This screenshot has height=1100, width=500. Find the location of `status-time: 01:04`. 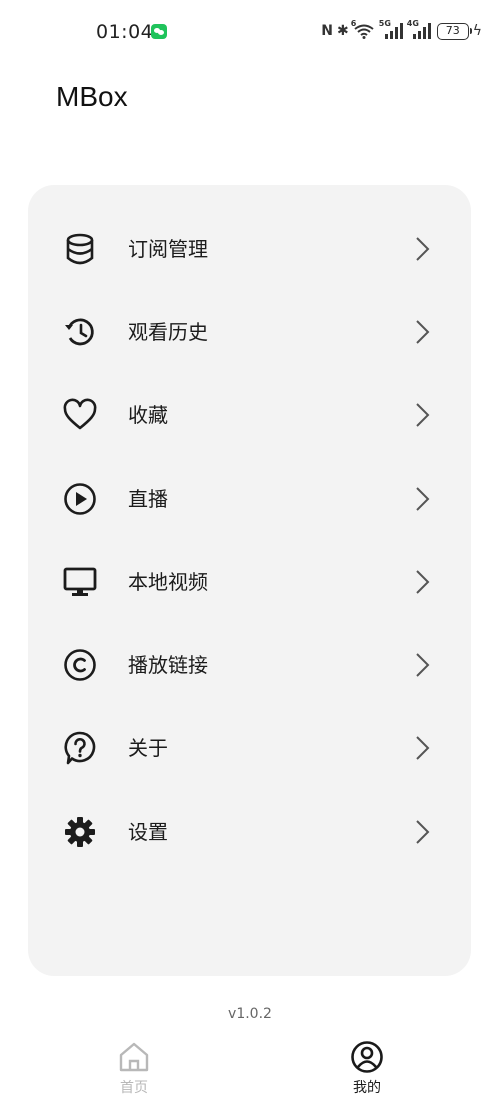

status-time: 01:04 is located at coordinates (125, 32).